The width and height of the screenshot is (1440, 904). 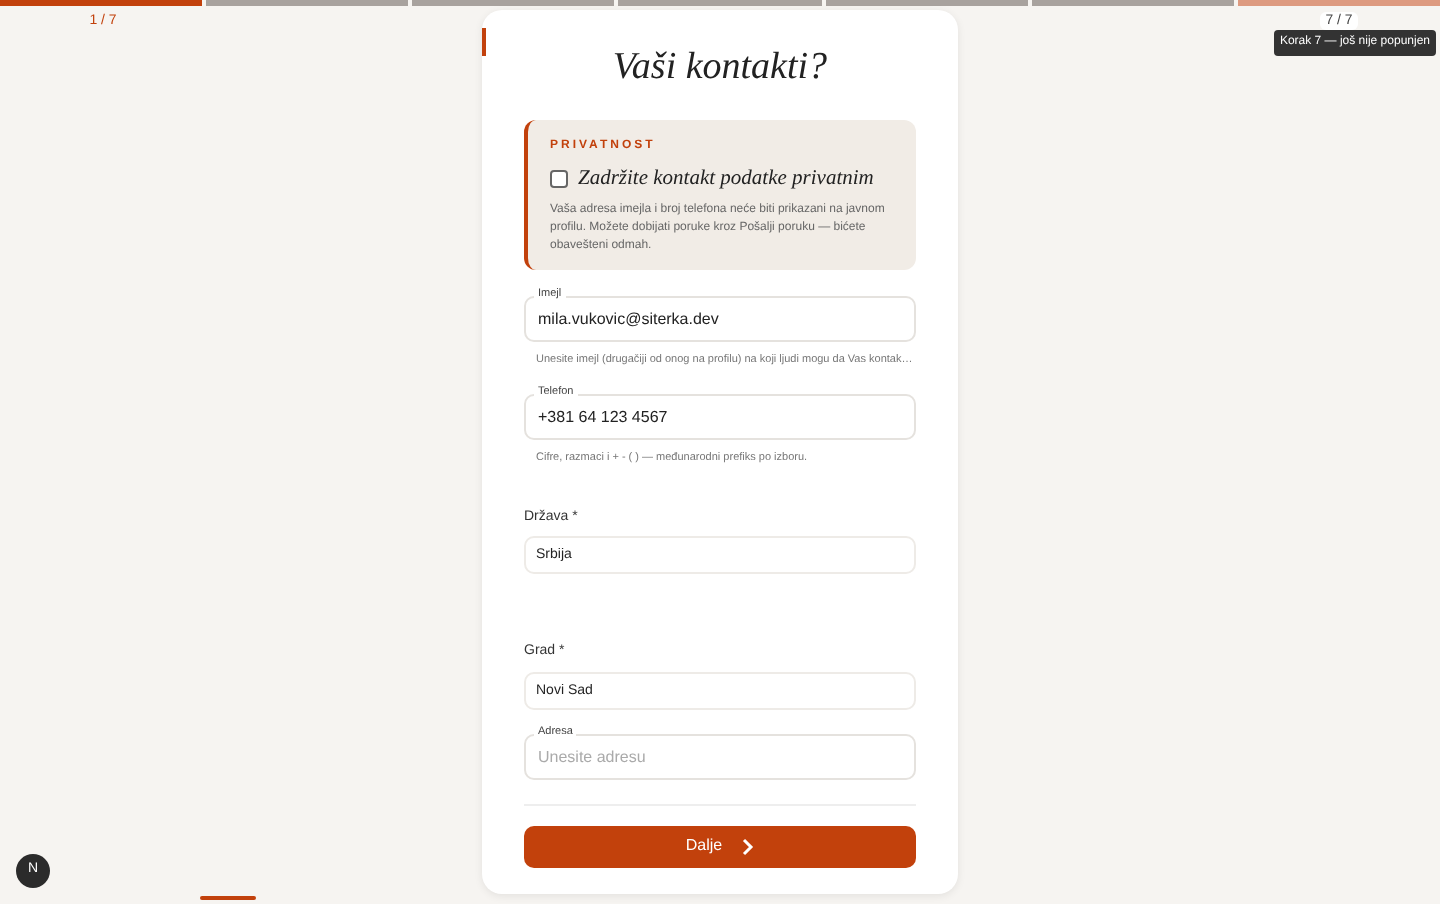 What do you see at coordinates (720, 416) in the screenshot?
I see `input-field: +381 64 123 4567` at bounding box center [720, 416].